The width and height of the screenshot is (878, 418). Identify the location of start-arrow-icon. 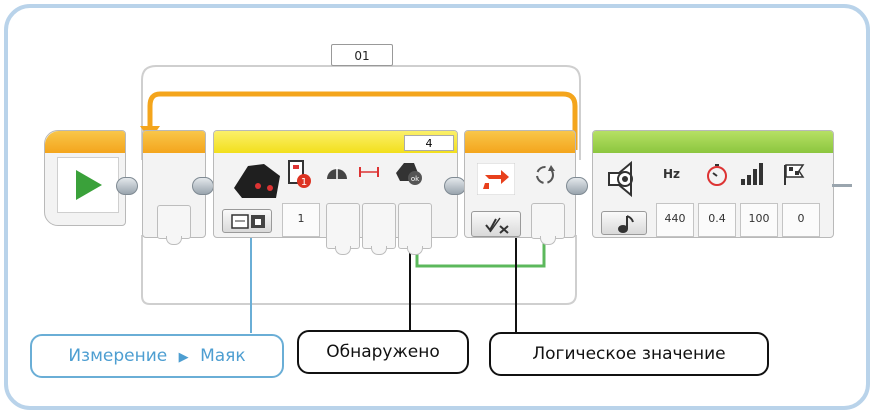
(89, 185).